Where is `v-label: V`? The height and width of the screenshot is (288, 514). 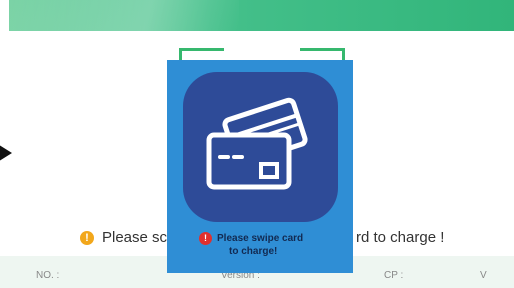 v-label: V is located at coordinates (483, 275).